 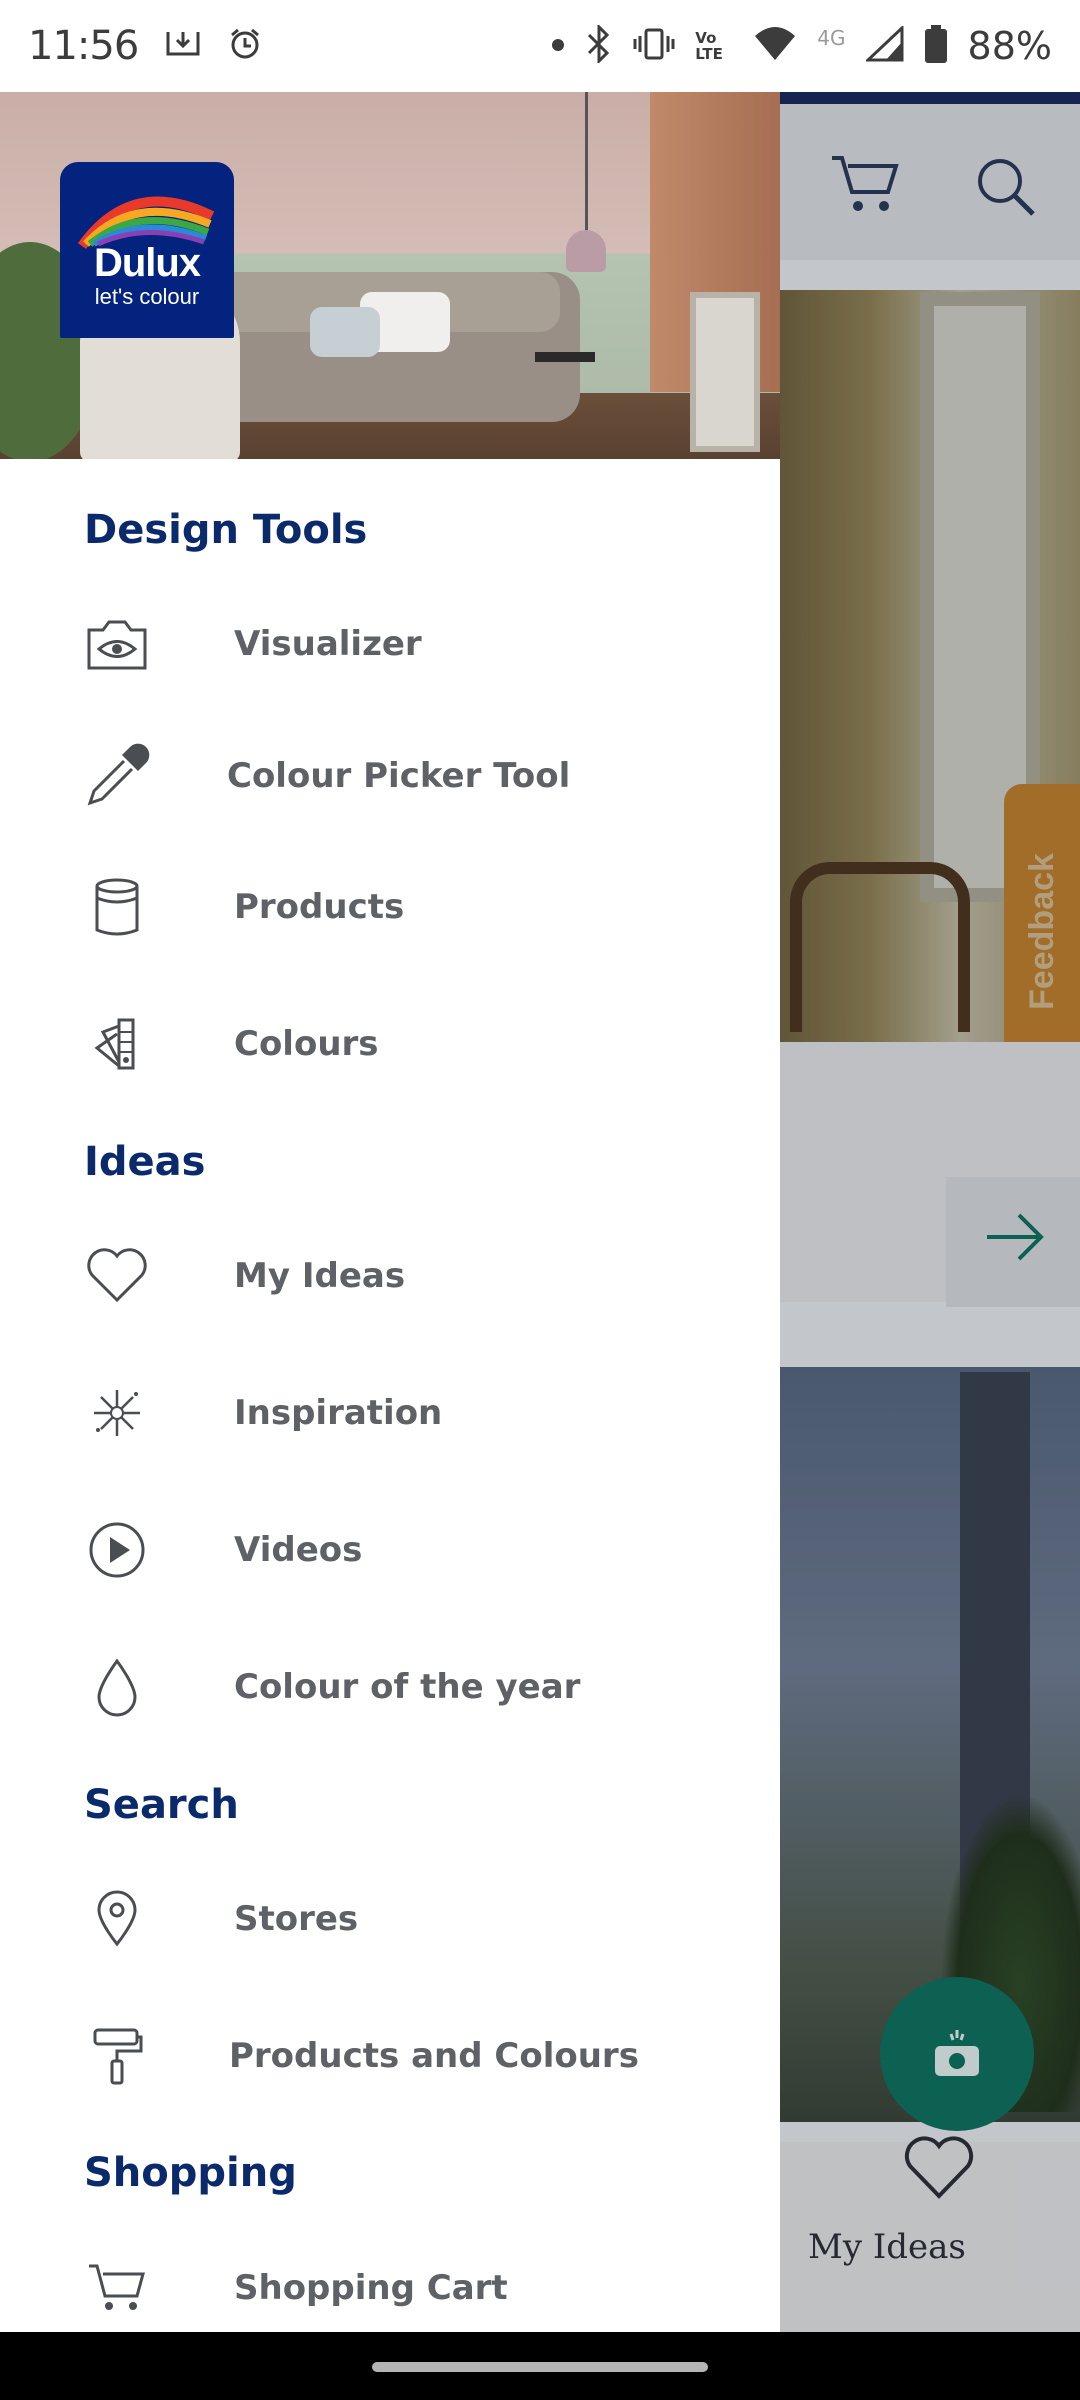 What do you see at coordinates (117, 1919) in the screenshot?
I see `location-pin-icon` at bounding box center [117, 1919].